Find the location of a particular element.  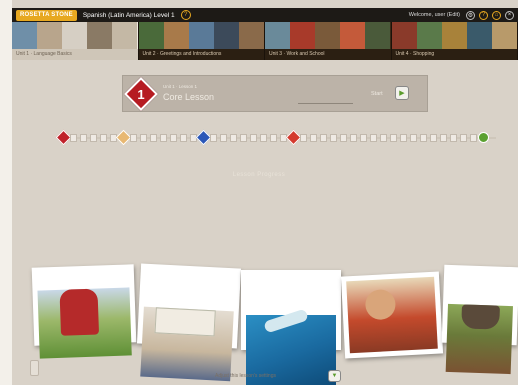

kids-reading-image is located at coordinates (187, 344).